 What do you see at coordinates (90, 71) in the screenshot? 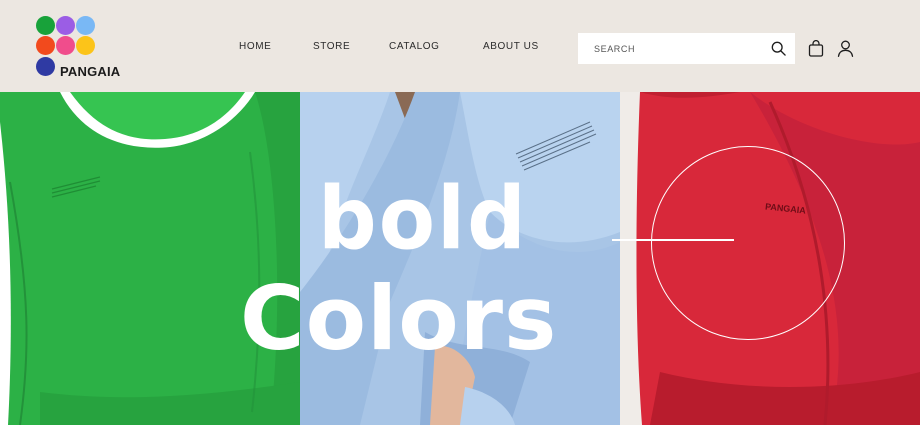
I see `brand-name: PANGAIA` at bounding box center [90, 71].